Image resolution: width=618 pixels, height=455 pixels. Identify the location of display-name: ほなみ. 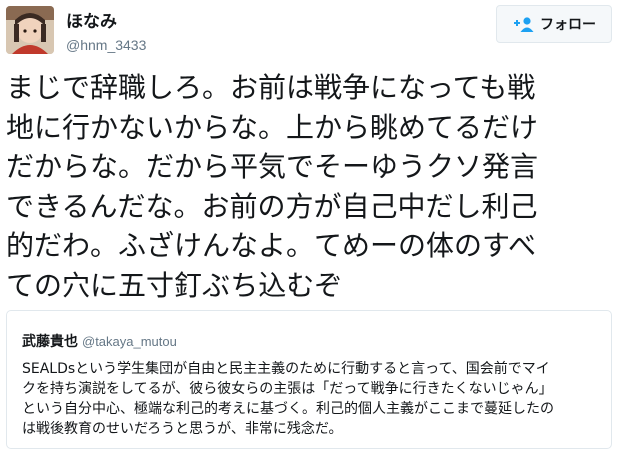
(106, 22).